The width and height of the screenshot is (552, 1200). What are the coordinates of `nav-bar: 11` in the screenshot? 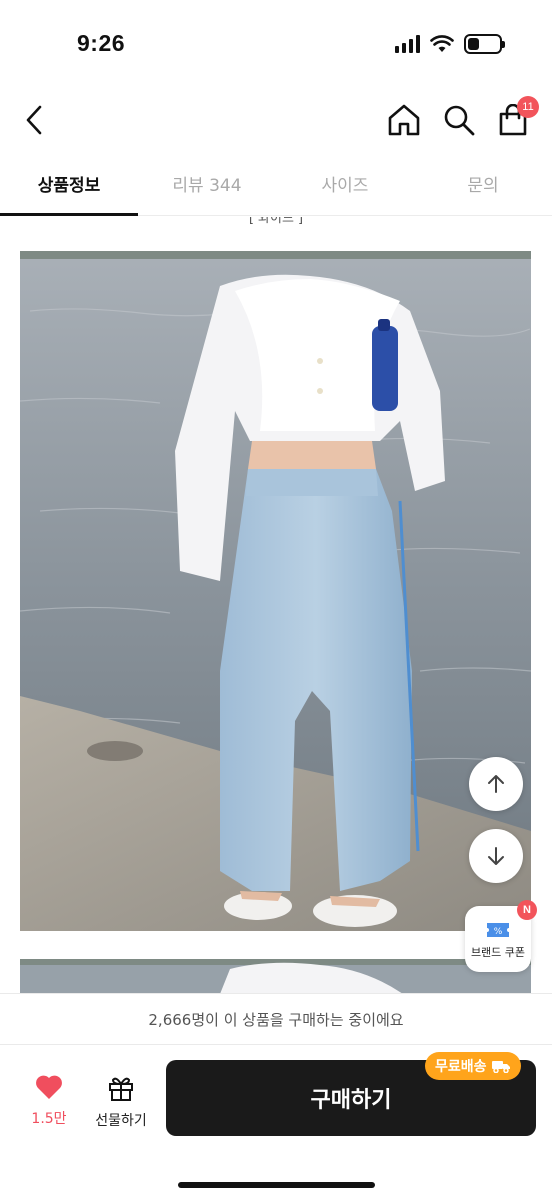 It's located at (276, 120).